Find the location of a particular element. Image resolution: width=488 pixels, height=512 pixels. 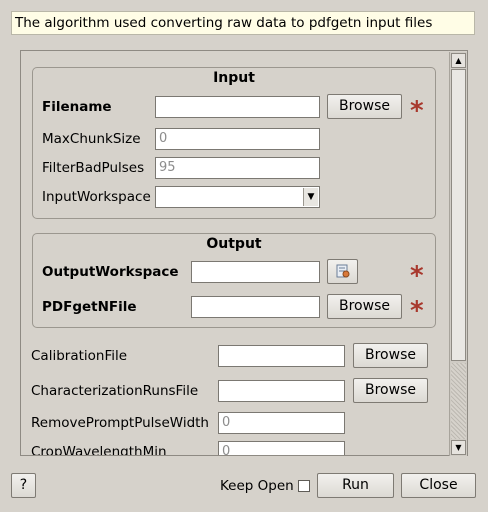

cropwavelengthmin-label: CropWavelengthMin is located at coordinates (99, 450).